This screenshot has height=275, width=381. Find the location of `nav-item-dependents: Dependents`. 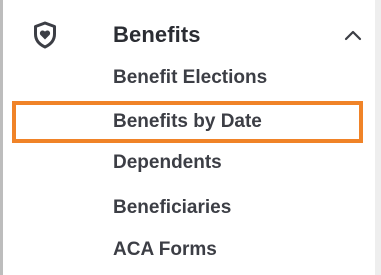

nav-item-dependents: Dependents is located at coordinates (167, 163).